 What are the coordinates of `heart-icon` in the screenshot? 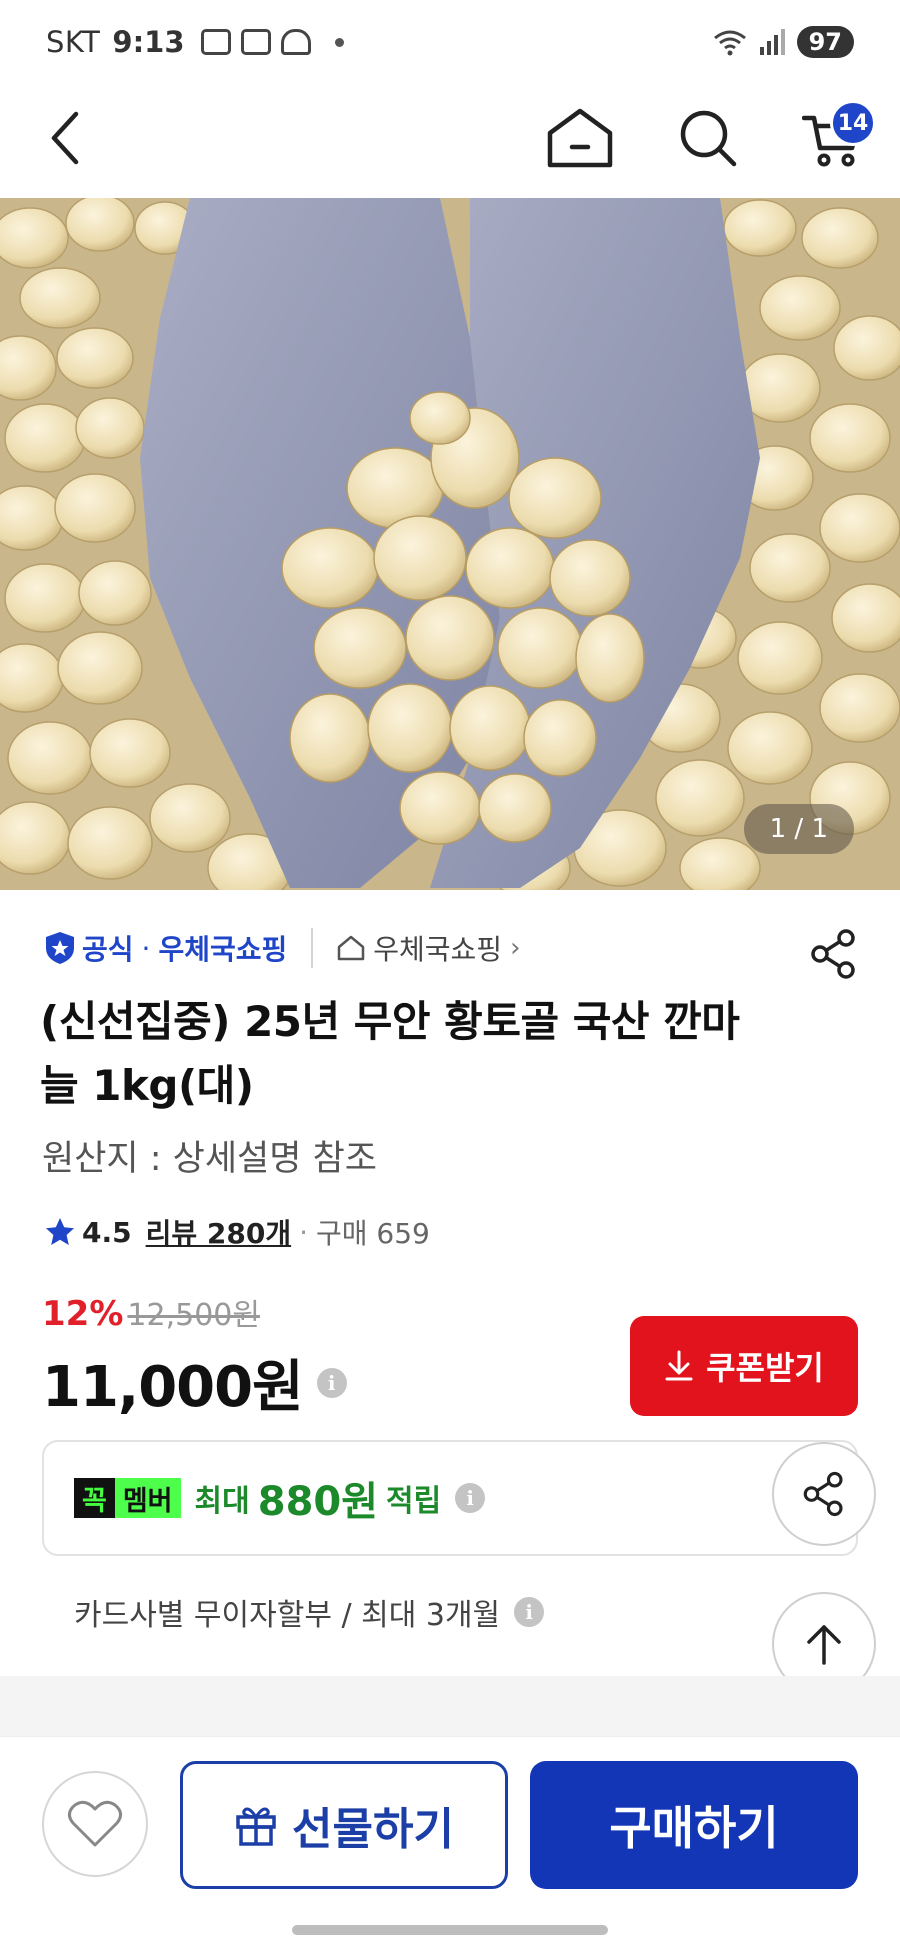 It's located at (95, 1823).